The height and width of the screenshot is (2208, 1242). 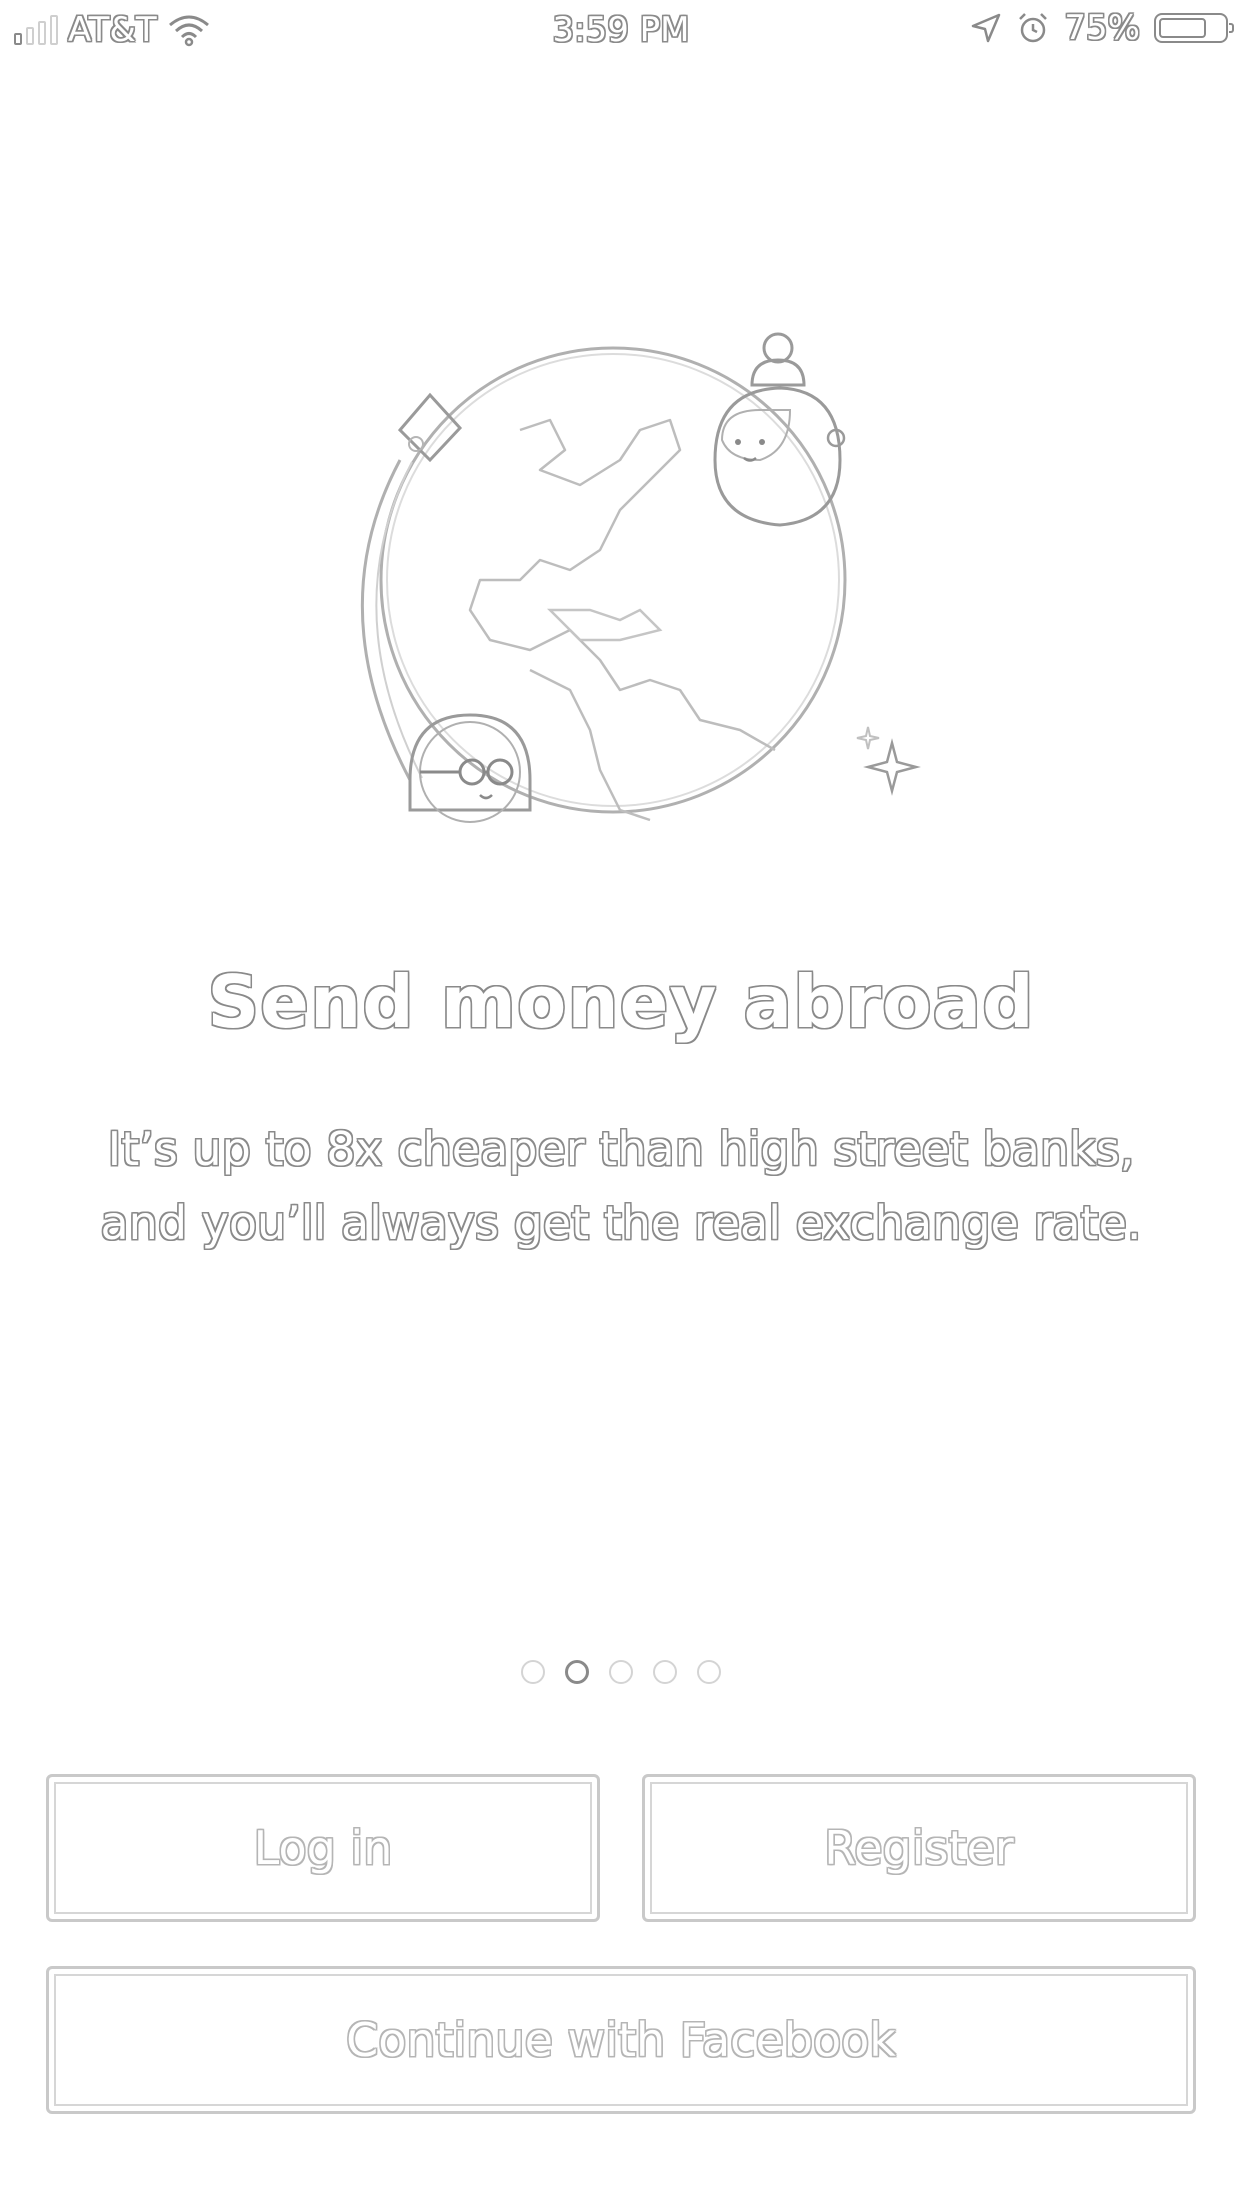 I want to click on status-right: 75%, so click(x=1102, y=28).